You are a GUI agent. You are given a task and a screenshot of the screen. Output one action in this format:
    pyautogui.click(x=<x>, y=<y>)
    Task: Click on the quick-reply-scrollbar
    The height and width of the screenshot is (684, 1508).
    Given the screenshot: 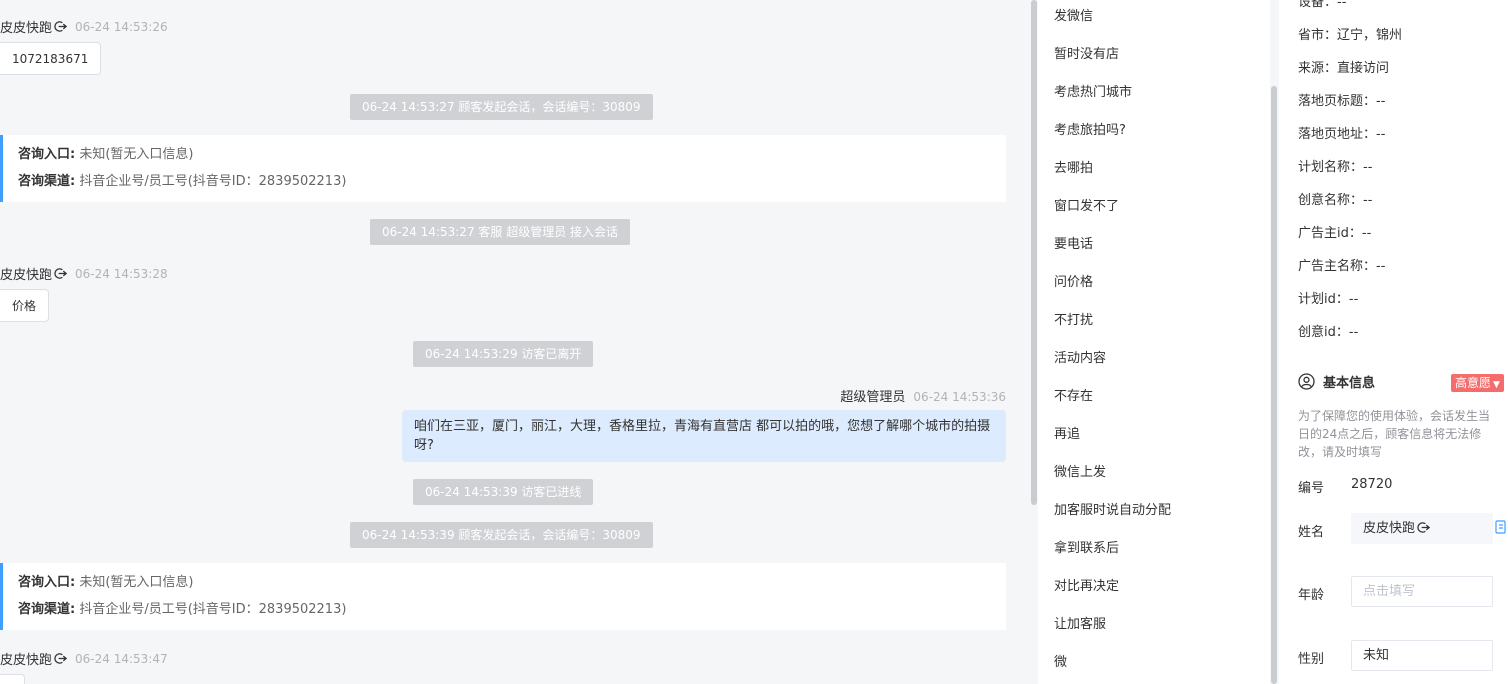 What is the action you would take?
    pyautogui.click(x=1274, y=385)
    